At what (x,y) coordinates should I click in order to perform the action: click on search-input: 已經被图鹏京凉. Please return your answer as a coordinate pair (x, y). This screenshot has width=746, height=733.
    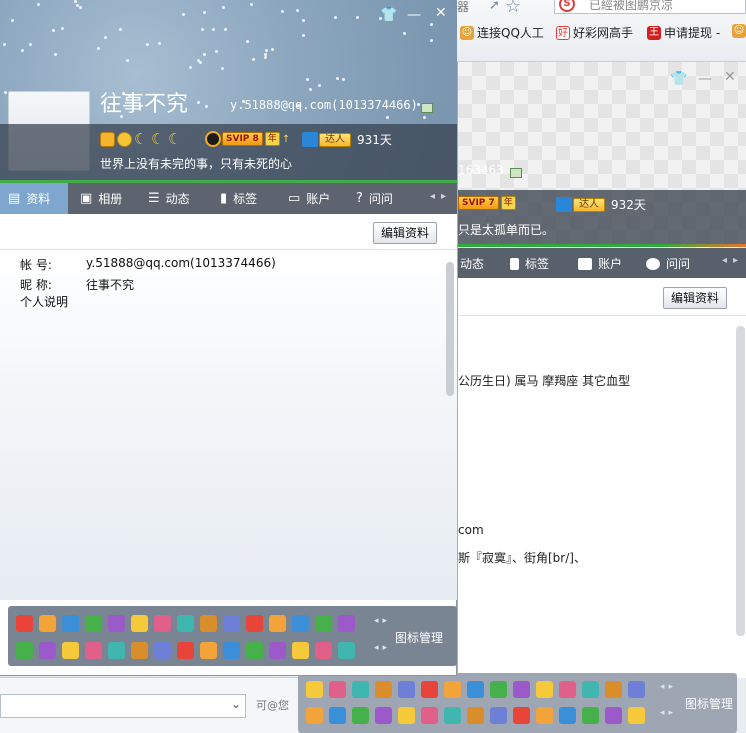
    Looking at the image, I should click on (631, 6).